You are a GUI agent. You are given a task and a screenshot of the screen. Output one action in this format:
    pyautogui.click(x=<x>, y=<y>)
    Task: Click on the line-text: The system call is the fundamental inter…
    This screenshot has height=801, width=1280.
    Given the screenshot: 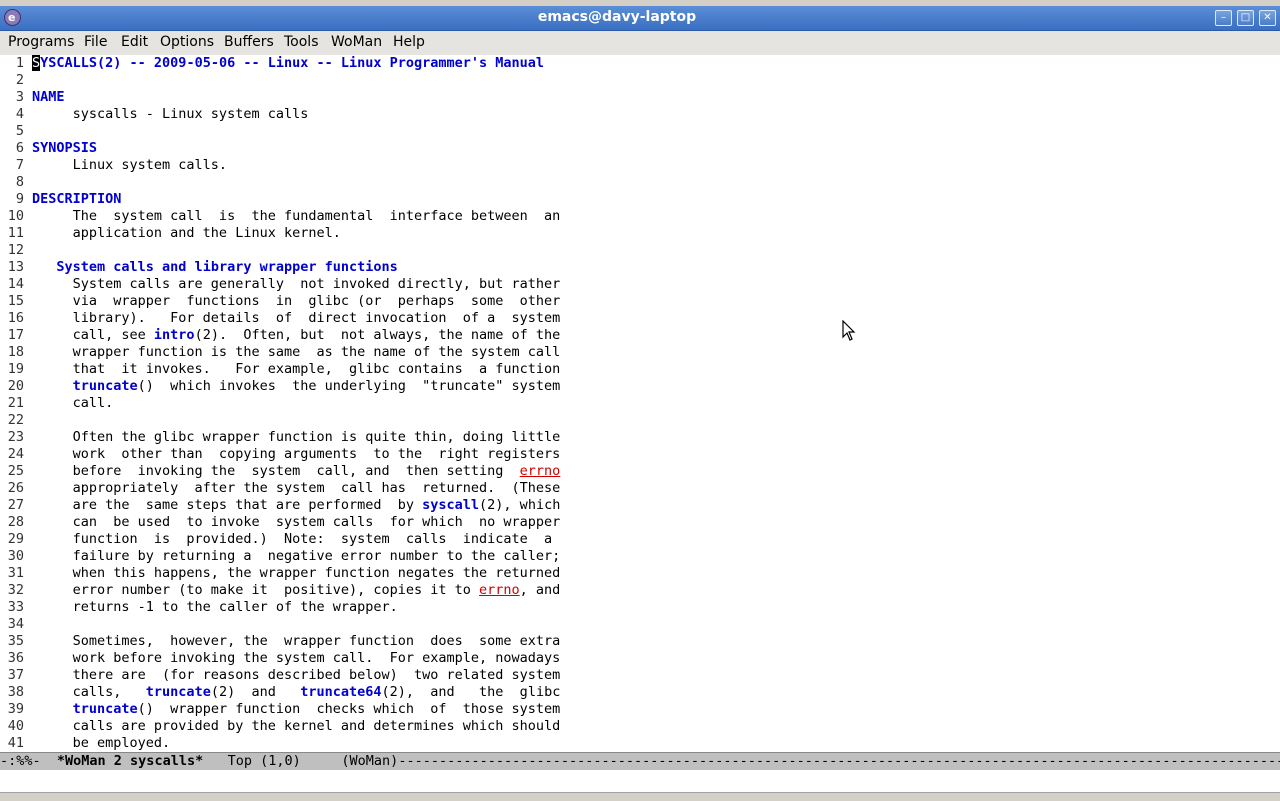 What is the action you would take?
    pyautogui.click(x=296, y=216)
    